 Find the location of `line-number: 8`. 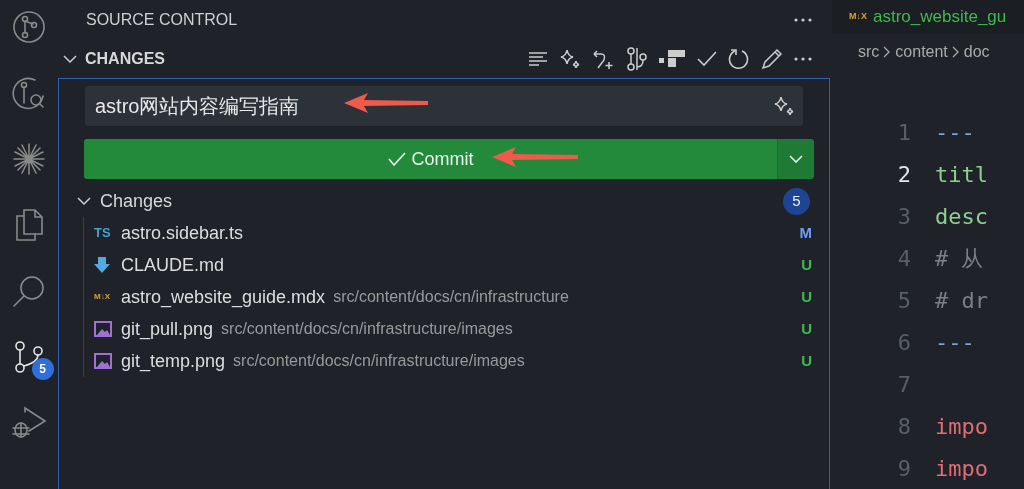

line-number: 8 is located at coordinates (904, 426).